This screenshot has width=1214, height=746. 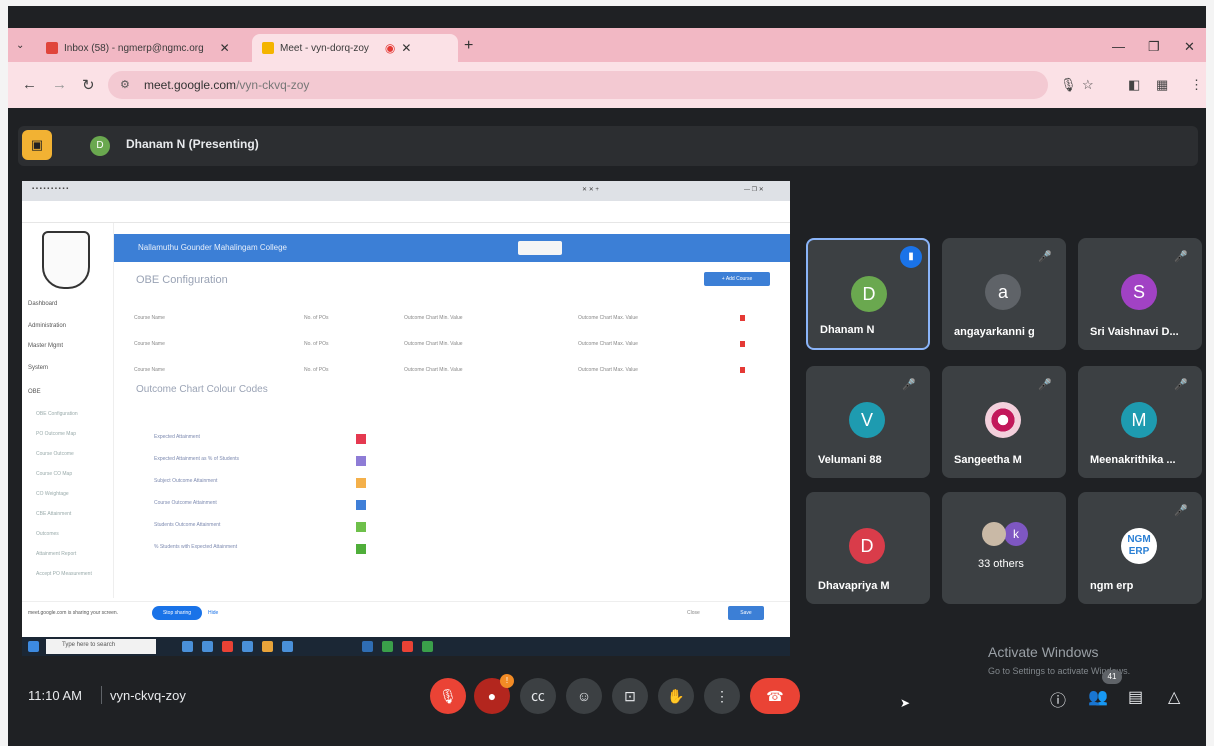 I want to click on sidebar-item: Dashboard, so click(x=43, y=304).